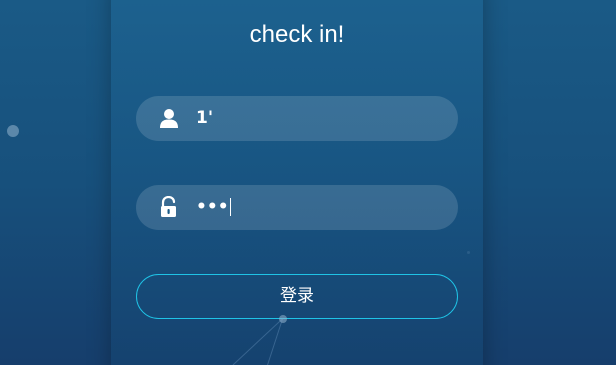 The width and height of the screenshot is (616, 365). What do you see at coordinates (204, 118) in the screenshot?
I see `username-input: 1'` at bounding box center [204, 118].